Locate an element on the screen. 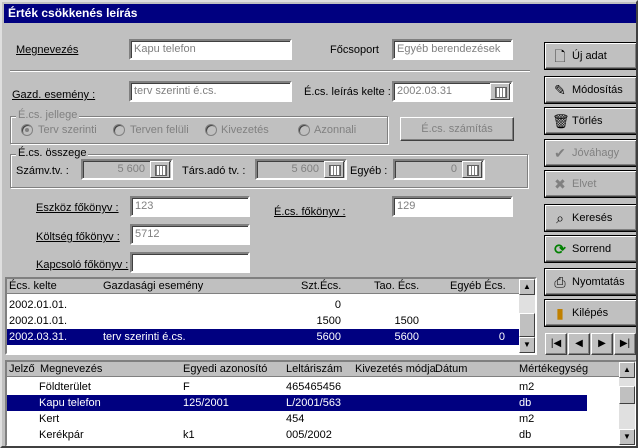  megnevezes-label: Megnevezés is located at coordinates (47, 50).